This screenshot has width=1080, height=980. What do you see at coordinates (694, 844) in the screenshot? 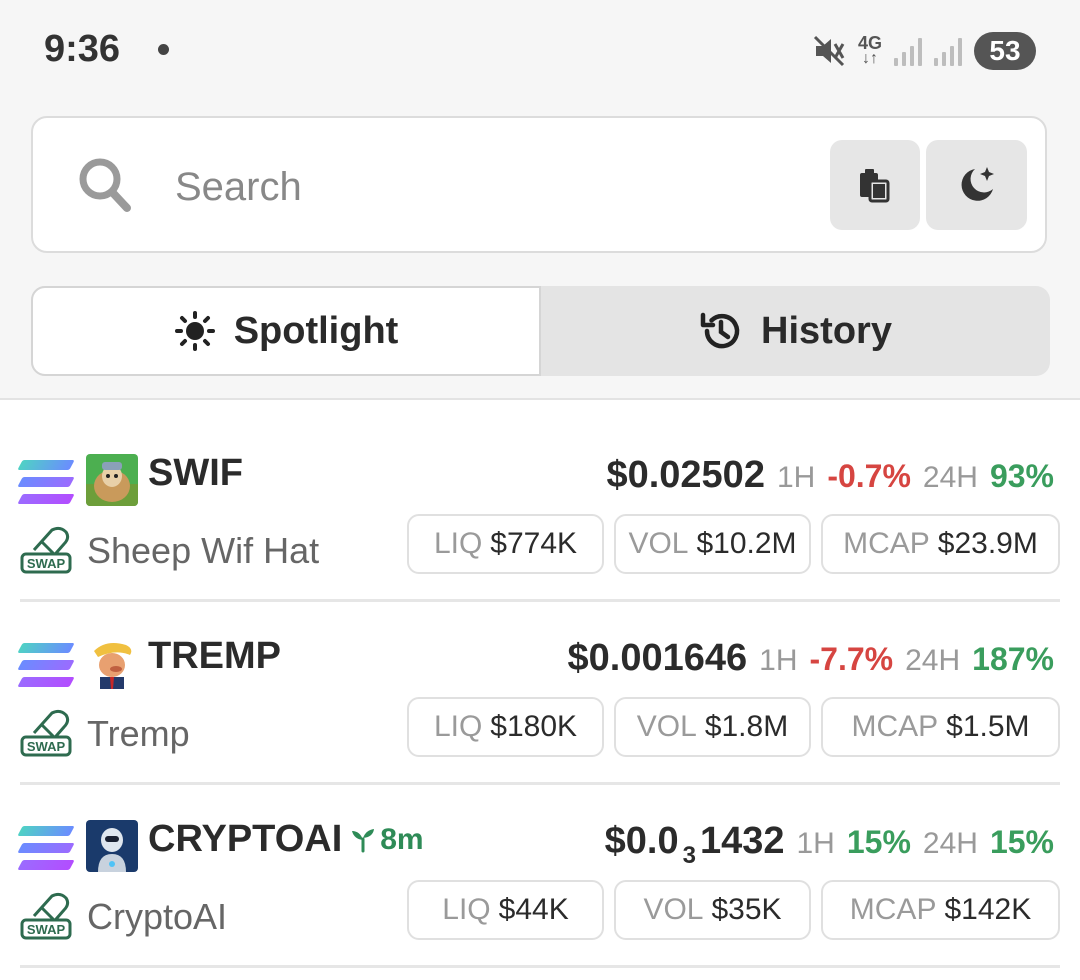
I see `token-price: $0.0 3 1432` at bounding box center [694, 844].